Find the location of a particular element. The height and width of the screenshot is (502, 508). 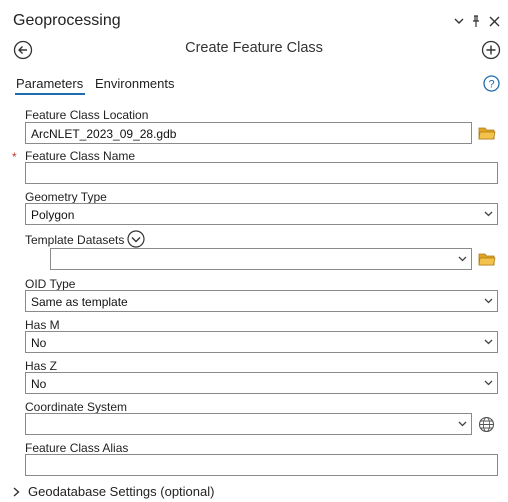

alias-label: Feature Class Alias is located at coordinates (77, 448).